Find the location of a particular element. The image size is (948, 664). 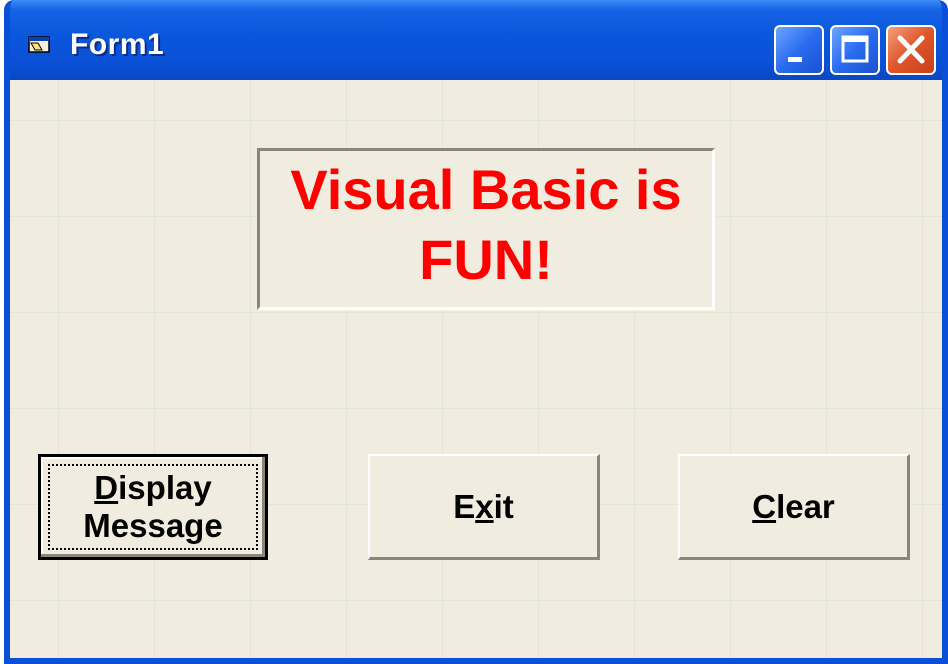

exit-label-pre: E is located at coordinates (464, 506).